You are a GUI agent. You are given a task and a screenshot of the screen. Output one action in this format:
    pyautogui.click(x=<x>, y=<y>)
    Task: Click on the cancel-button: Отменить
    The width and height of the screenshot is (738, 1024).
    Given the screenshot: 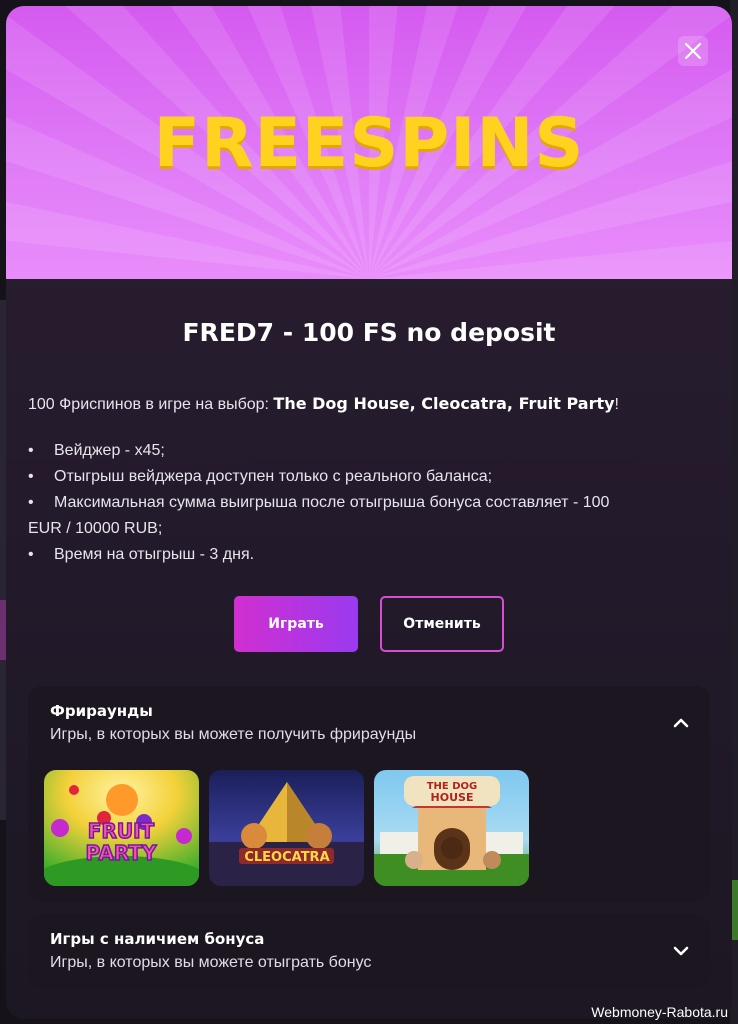 What is the action you would take?
    pyautogui.click(x=442, y=624)
    